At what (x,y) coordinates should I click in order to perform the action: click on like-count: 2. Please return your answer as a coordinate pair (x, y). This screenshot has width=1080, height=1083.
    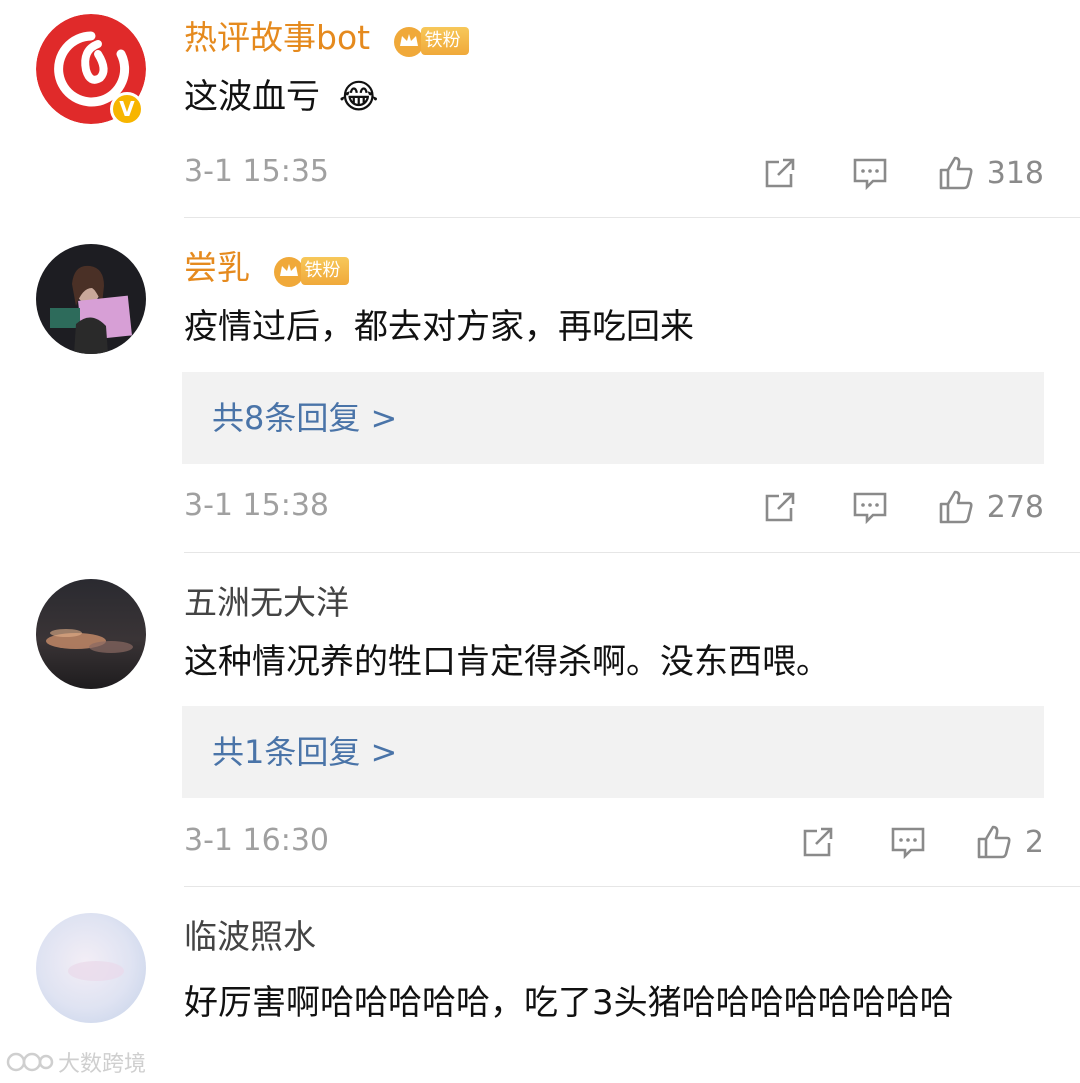
    Looking at the image, I should click on (1034, 842).